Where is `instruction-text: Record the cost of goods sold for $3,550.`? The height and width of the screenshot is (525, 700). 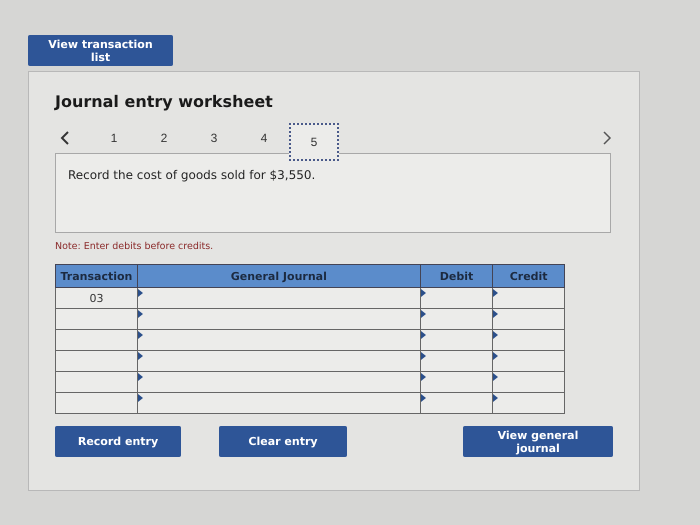 instruction-text: Record the cost of goods sold for $3,550. is located at coordinates (192, 175).